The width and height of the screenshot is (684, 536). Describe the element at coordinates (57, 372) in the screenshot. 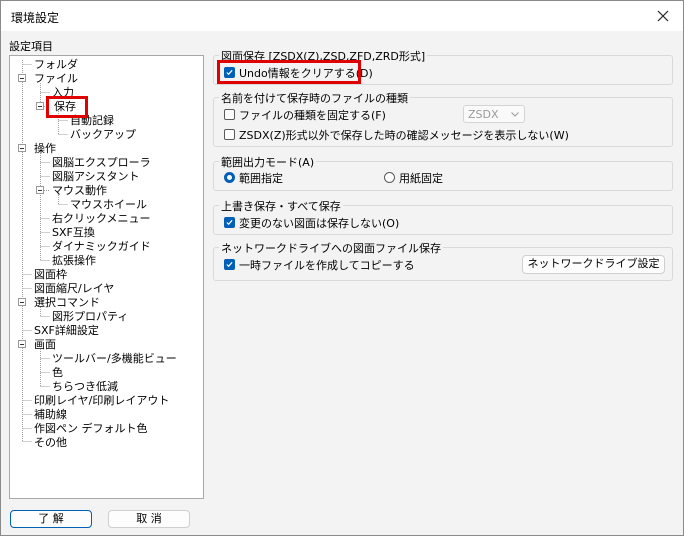

I see `tree-item-color: 色` at that location.